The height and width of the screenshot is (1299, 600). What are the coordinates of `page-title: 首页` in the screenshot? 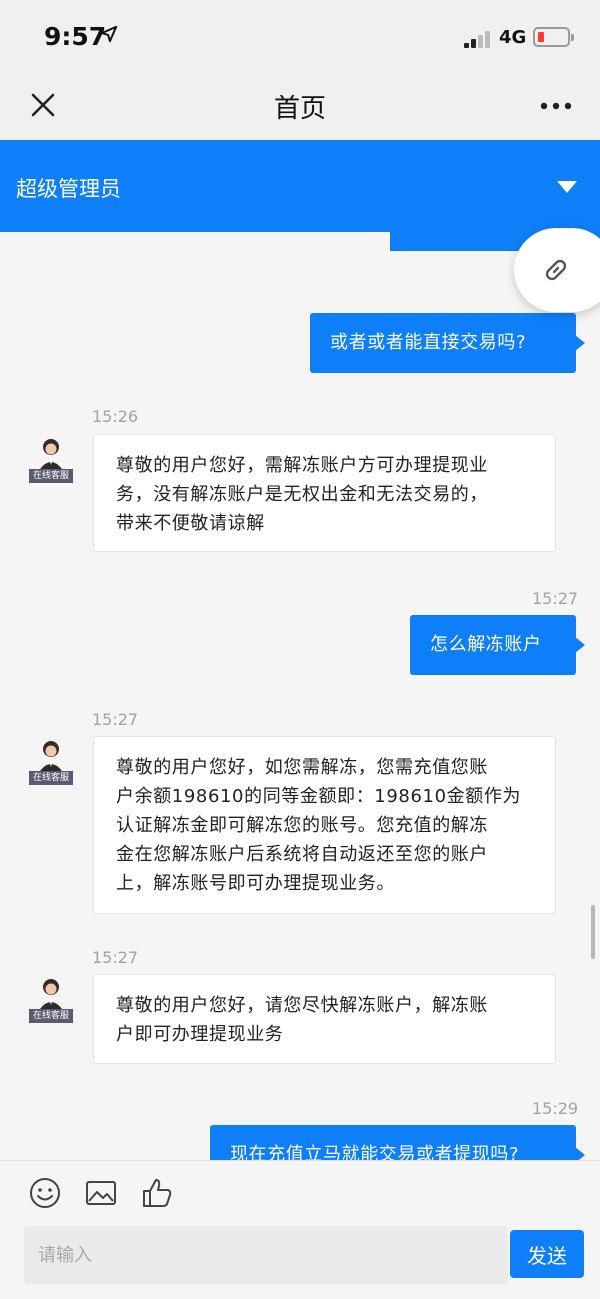 It's located at (299, 109).